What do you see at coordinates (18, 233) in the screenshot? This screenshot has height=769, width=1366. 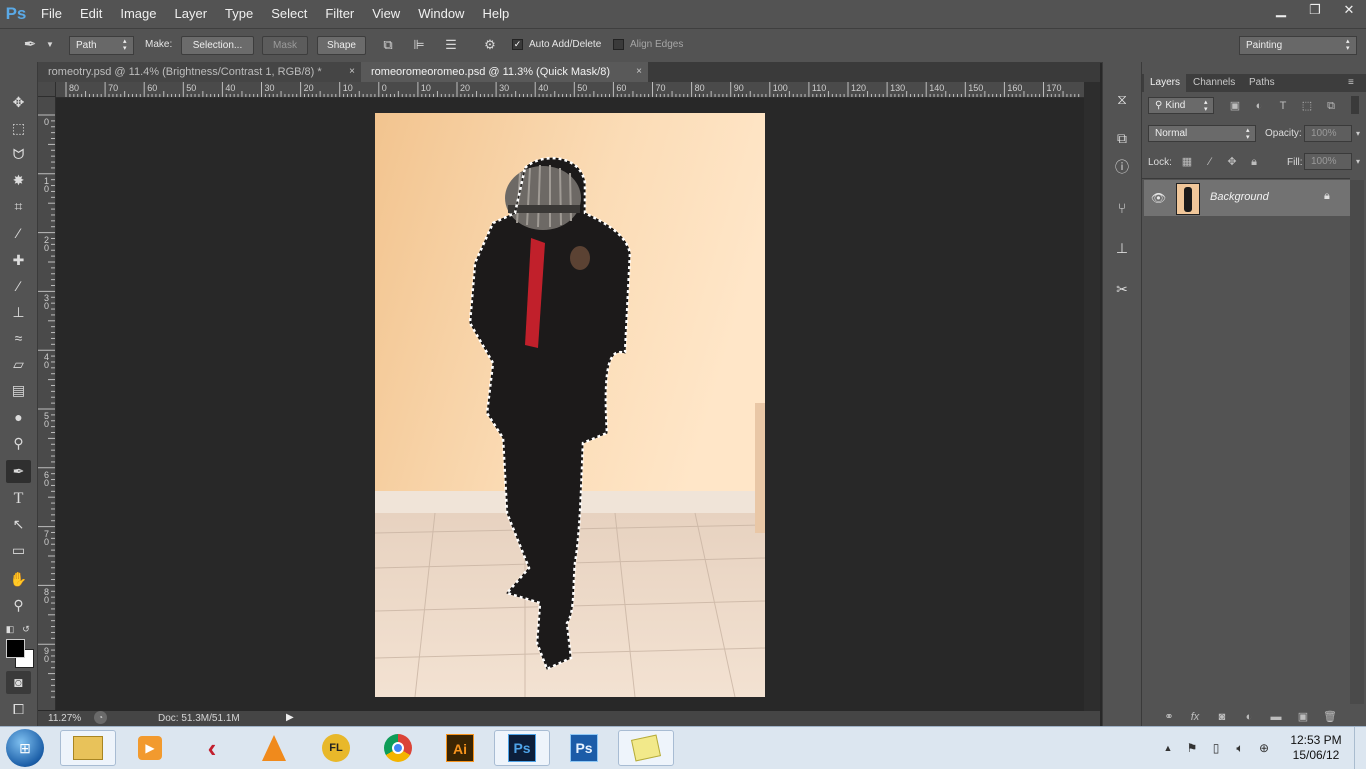 I see `eyedropper-tool-icon: ⁄` at bounding box center [18, 233].